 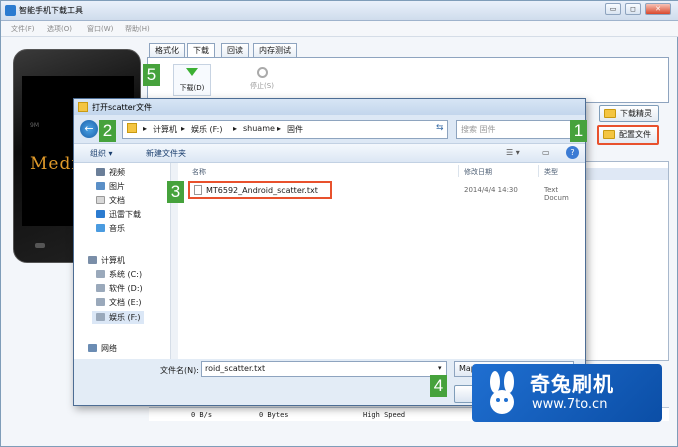 I want to click on column-type: 类型, so click(x=551, y=172).